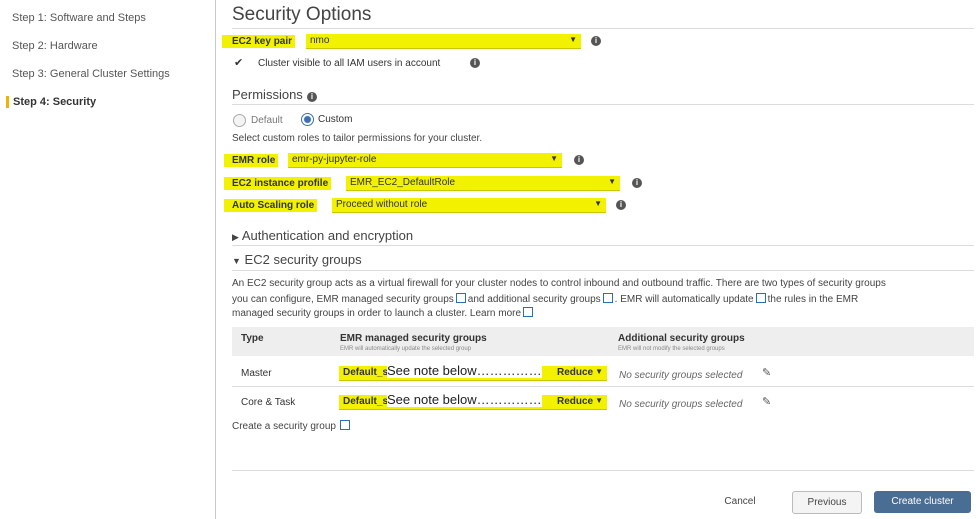 The width and height of the screenshot is (978, 519). I want to click on auth-divider, so click(603, 245).